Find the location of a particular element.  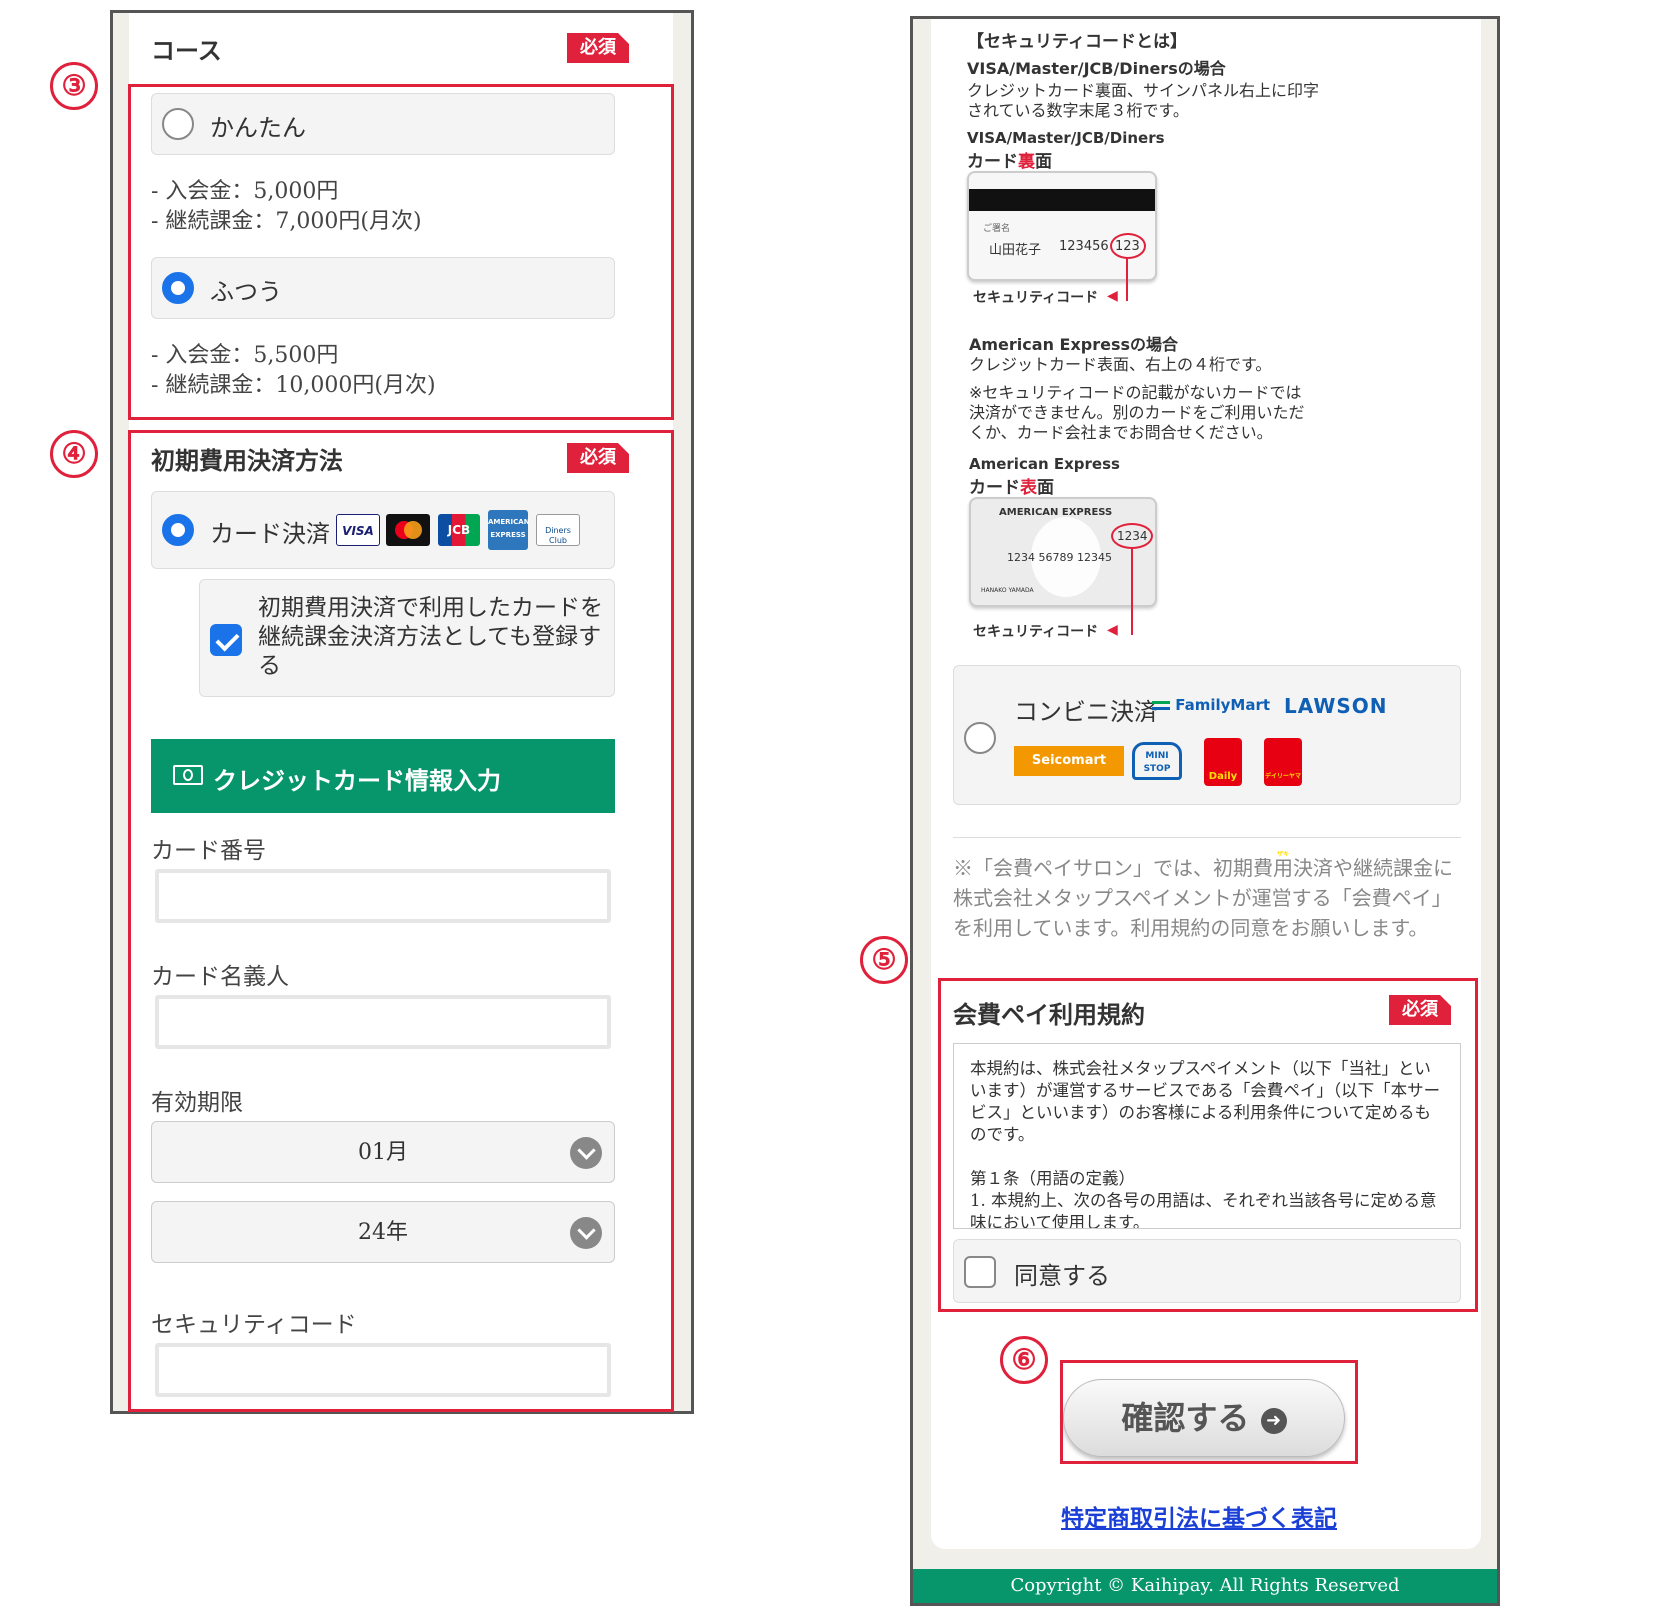

familymart-logo: FamilyMart is located at coordinates (1211, 705).